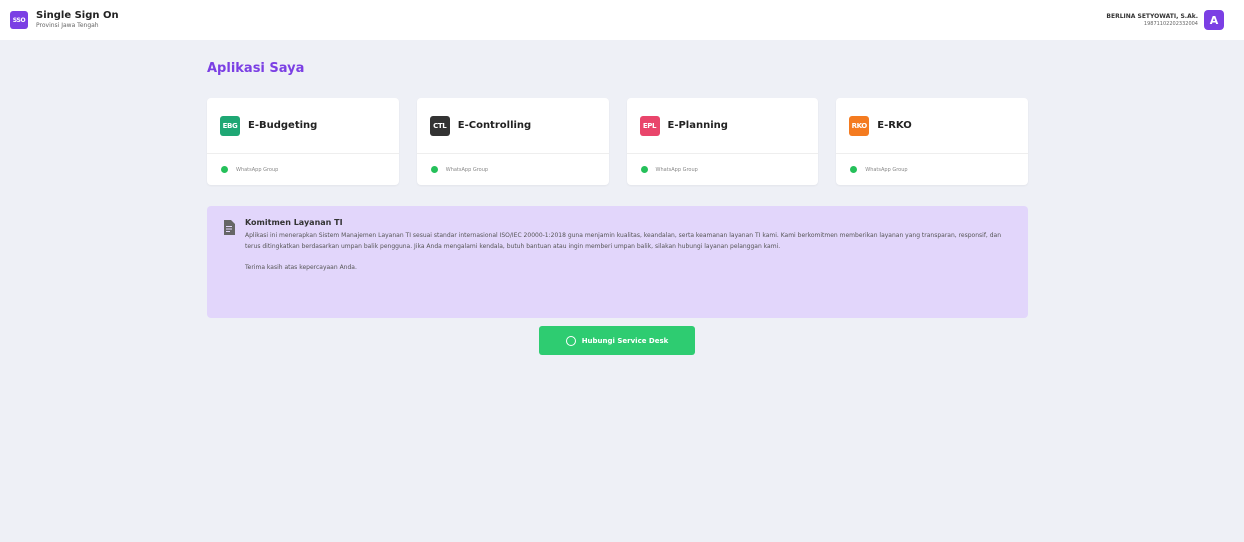 This screenshot has width=1244, height=542. What do you see at coordinates (77, 15) in the screenshot?
I see `app-title: Single Sign On` at bounding box center [77, 15].